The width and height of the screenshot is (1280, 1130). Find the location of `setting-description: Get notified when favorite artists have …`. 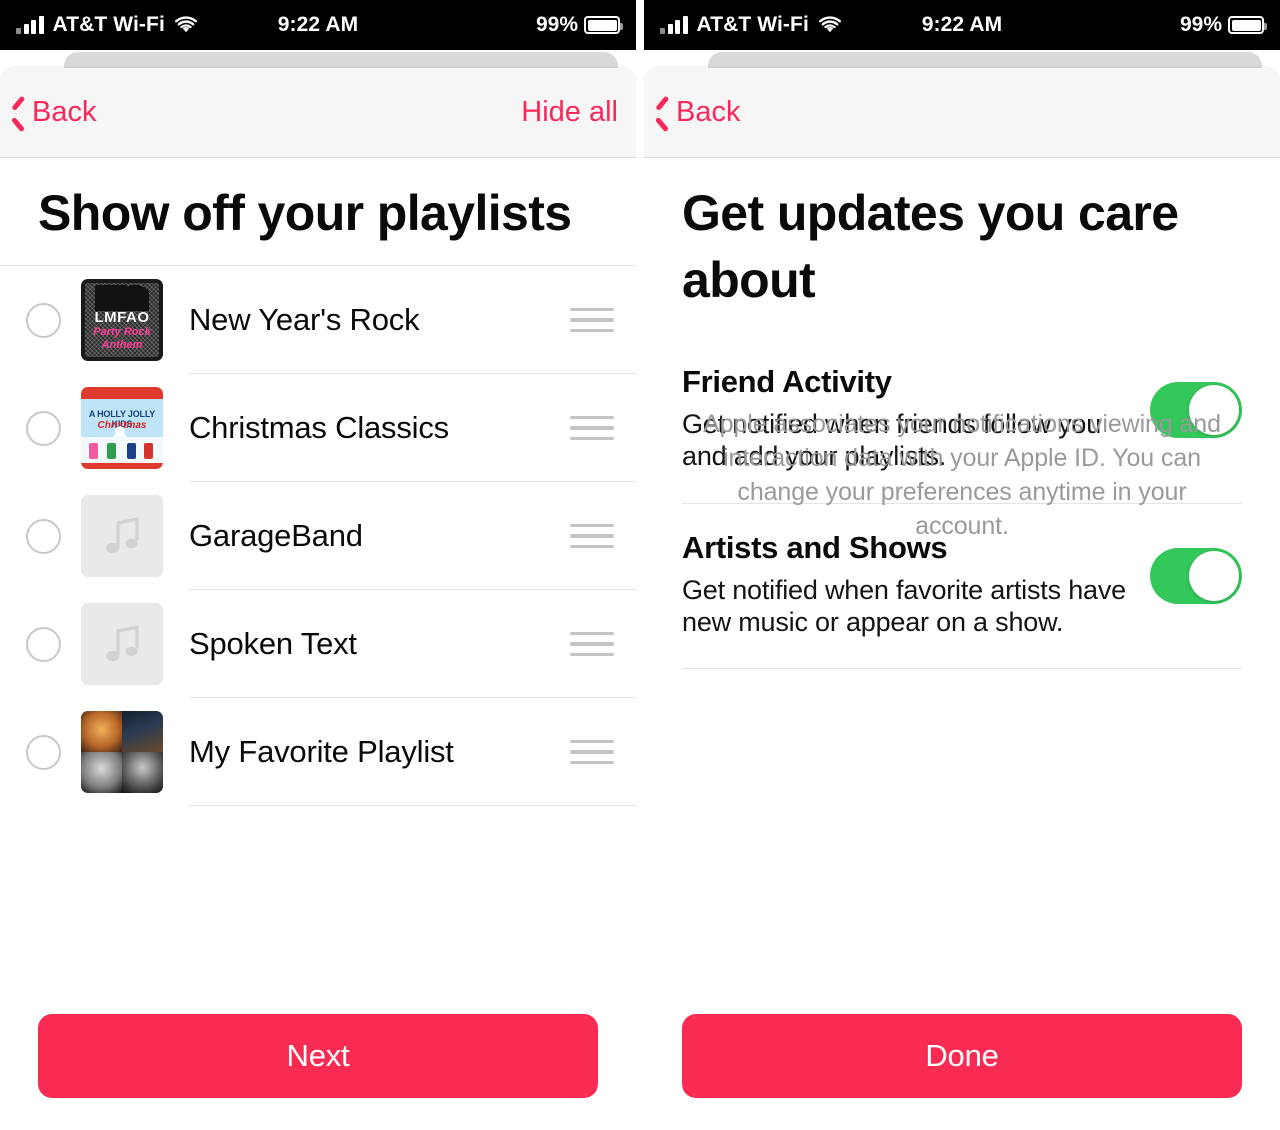

setting-description: Get notified when favorite artists have … is located at coordinates (904, 605).